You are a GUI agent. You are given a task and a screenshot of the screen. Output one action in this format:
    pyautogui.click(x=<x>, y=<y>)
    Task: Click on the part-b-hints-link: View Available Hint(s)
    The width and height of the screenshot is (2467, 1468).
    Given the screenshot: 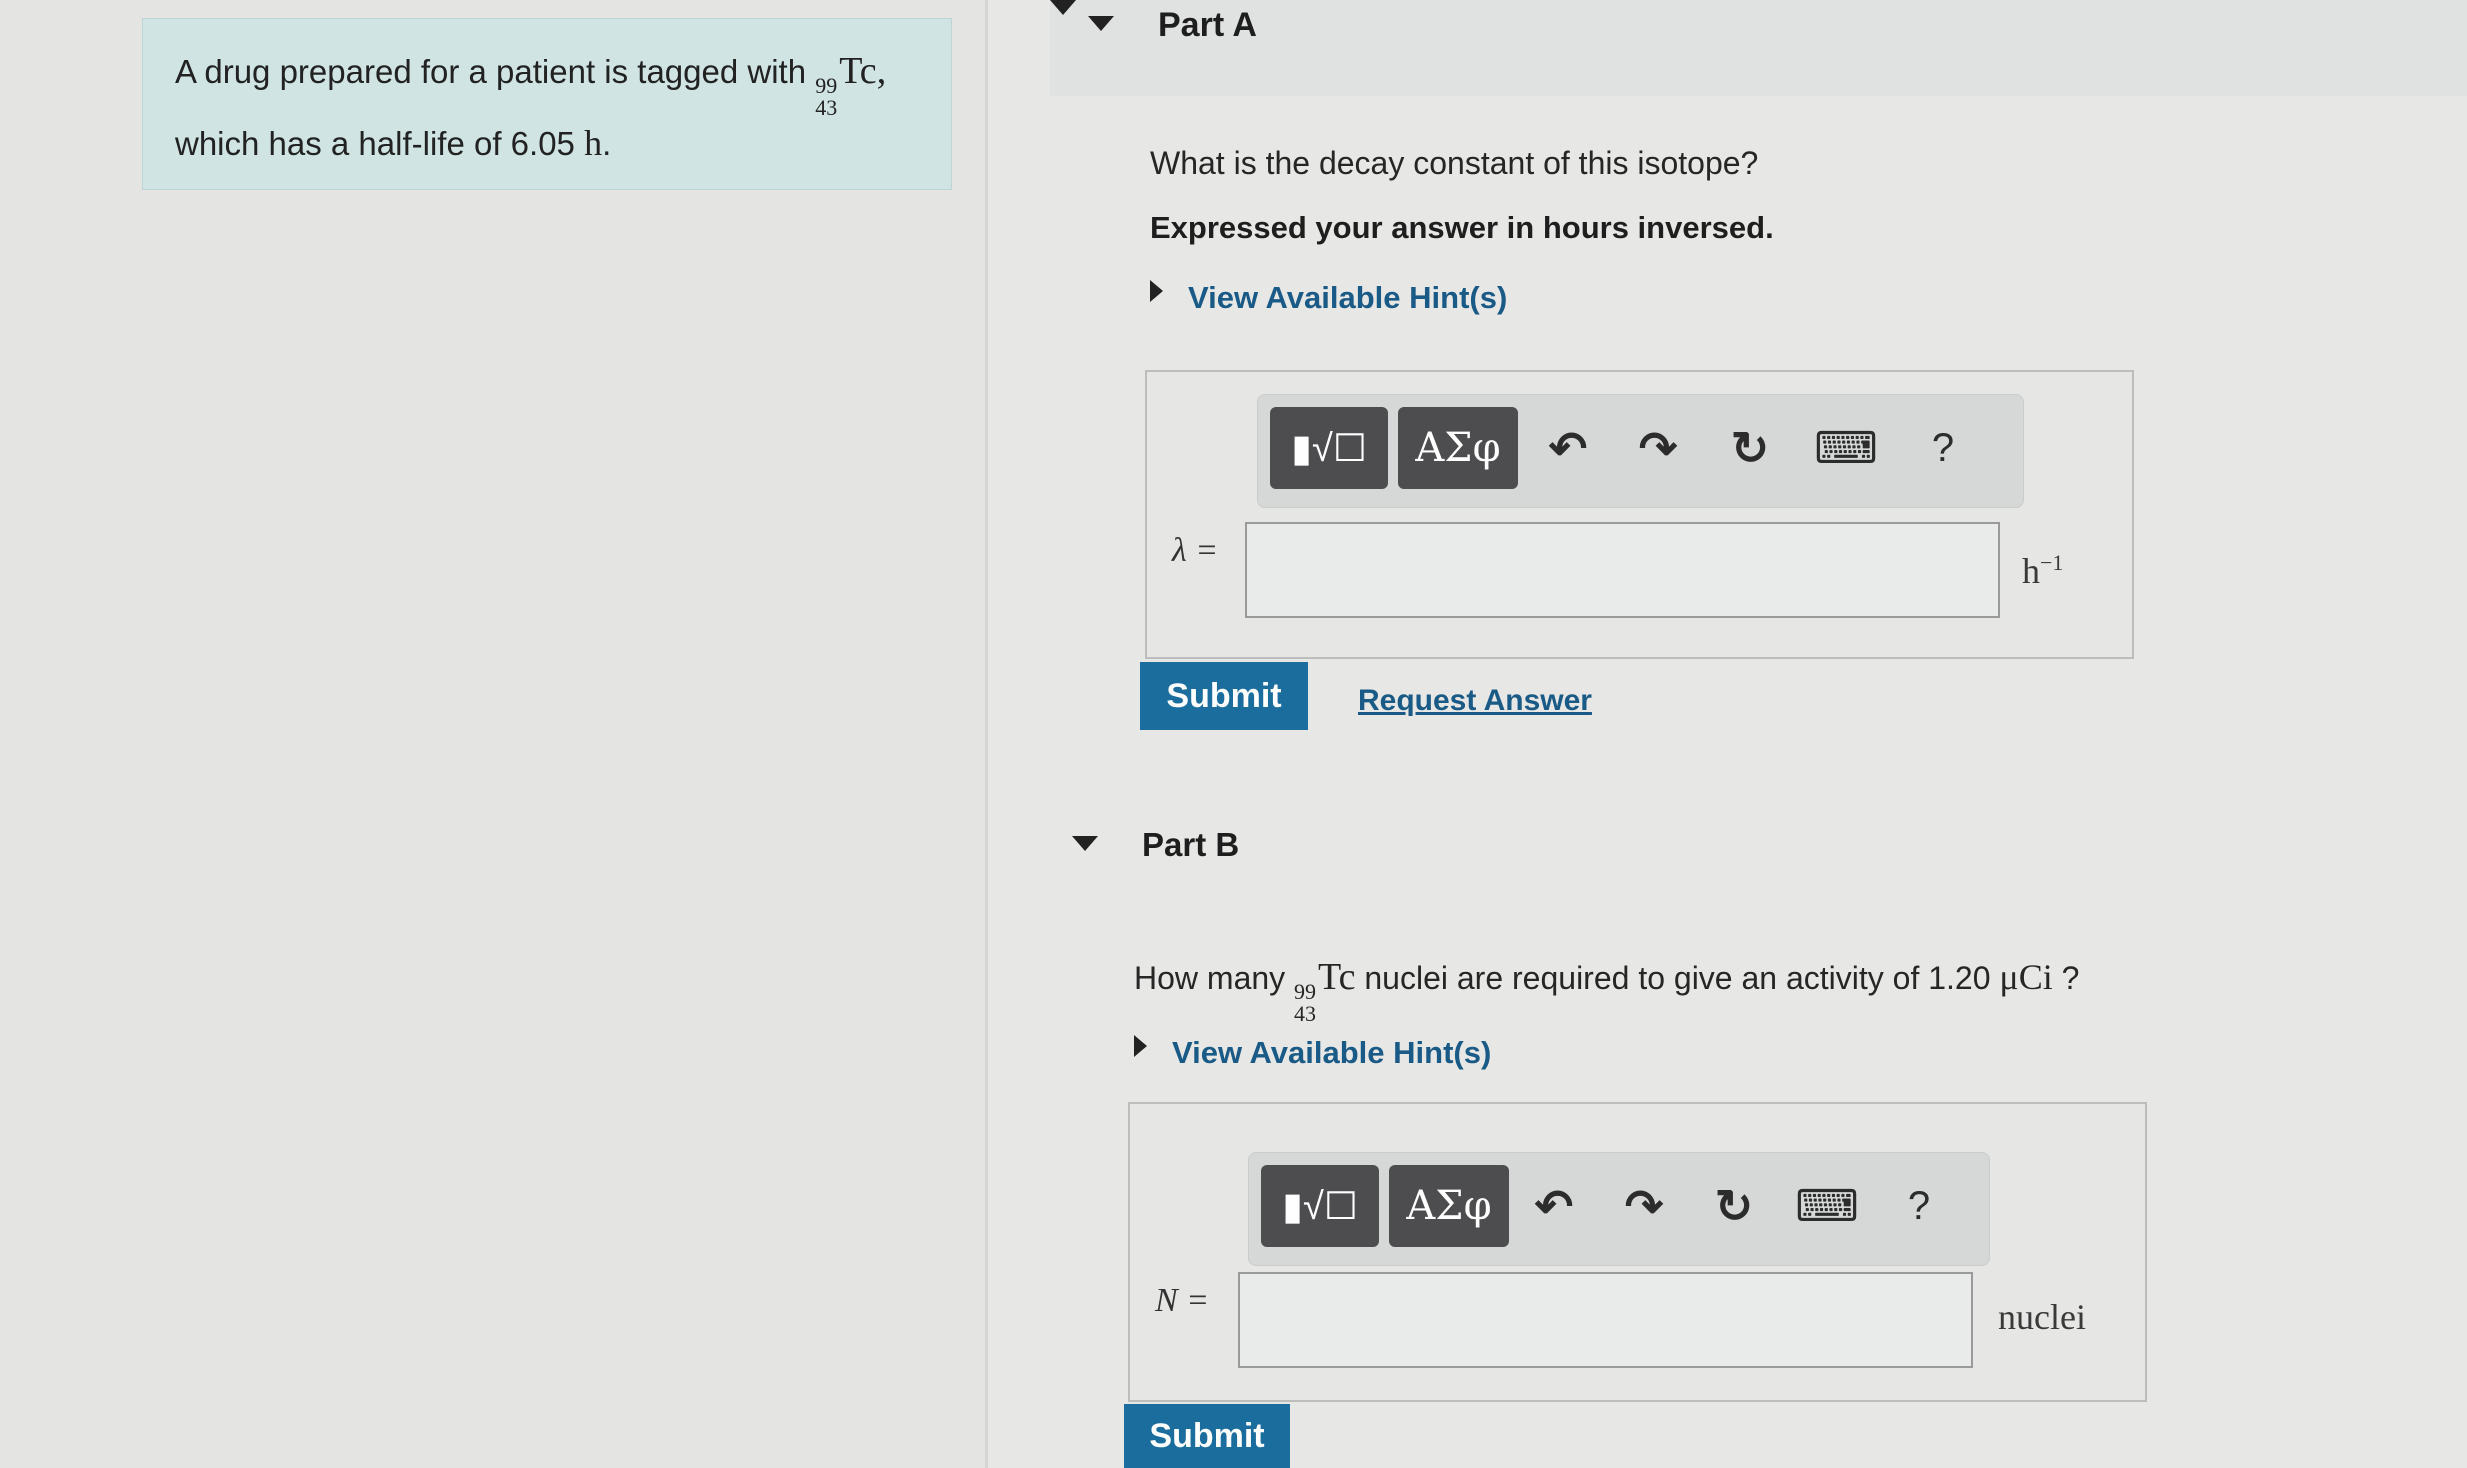 What is the action you would take?
    pyautogui.click(x=1331, y=1053)
    